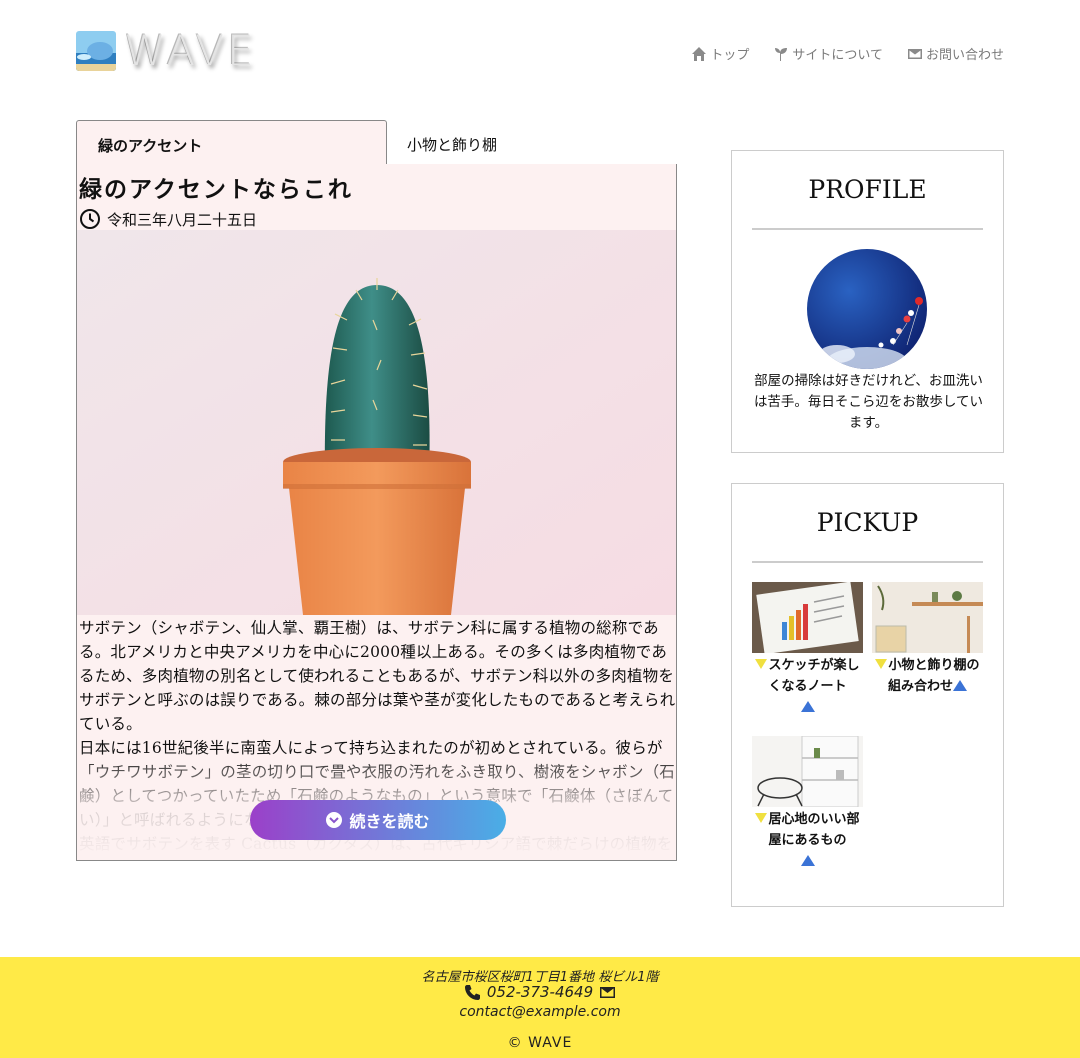 This screenshot has height=1058, width=1080. Describe the element at coordinates (868, 402) in the screenshot. I see `profile-text: 部屋の掃除は好きだけれど、お皿洗いは苦手。毎日そこら辺をお散歩しています。` at that location.